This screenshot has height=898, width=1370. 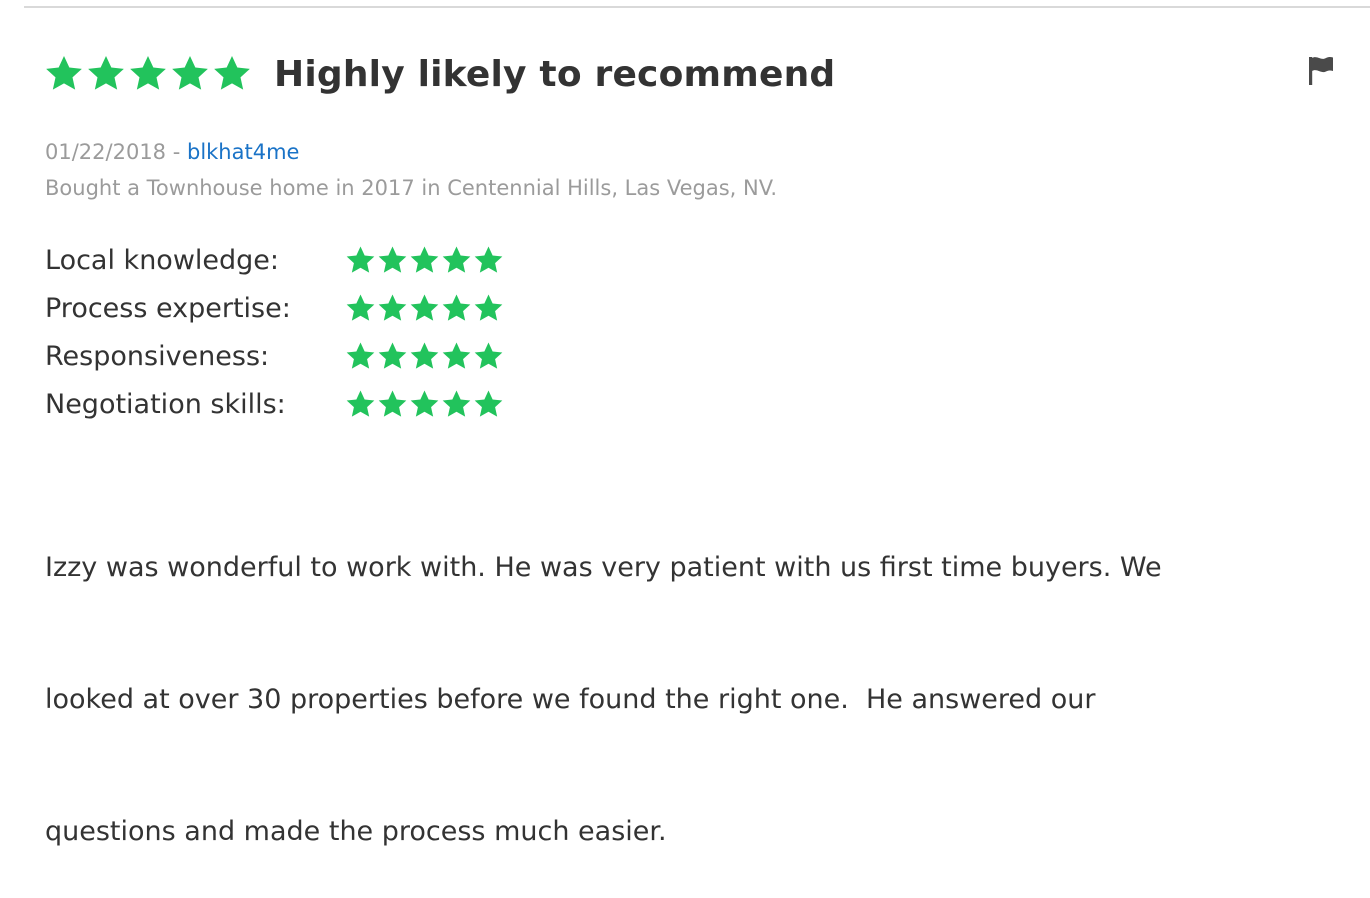 What do you see at coordinates (555, 74) in the screenshot?
I see `review-title: Highly likely to recommend` at bounding box center [555, 74].